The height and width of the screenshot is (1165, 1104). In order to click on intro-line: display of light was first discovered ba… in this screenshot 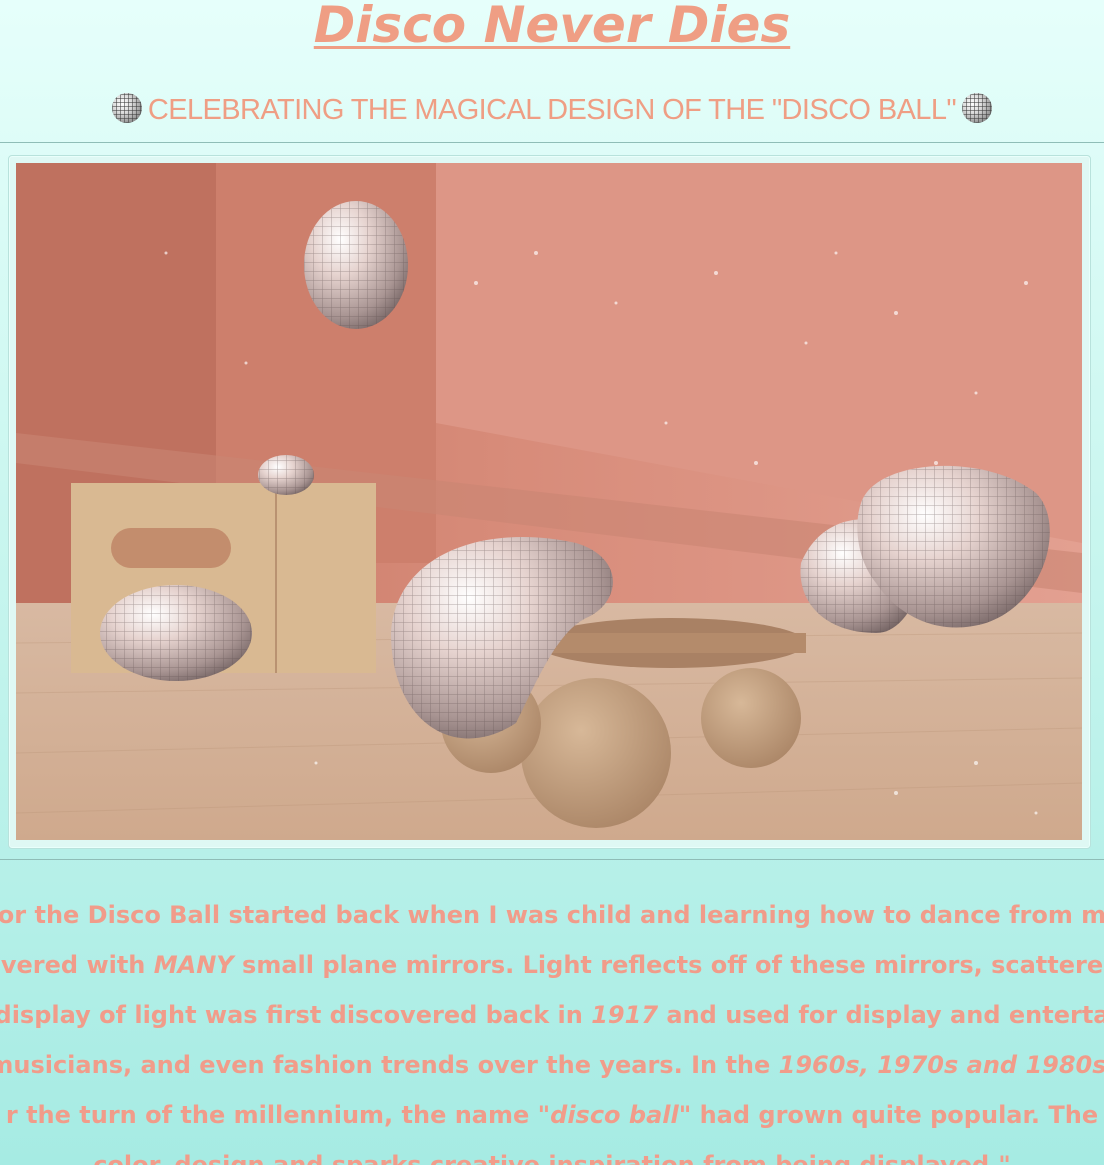, I will do `click(552, 1015)`.